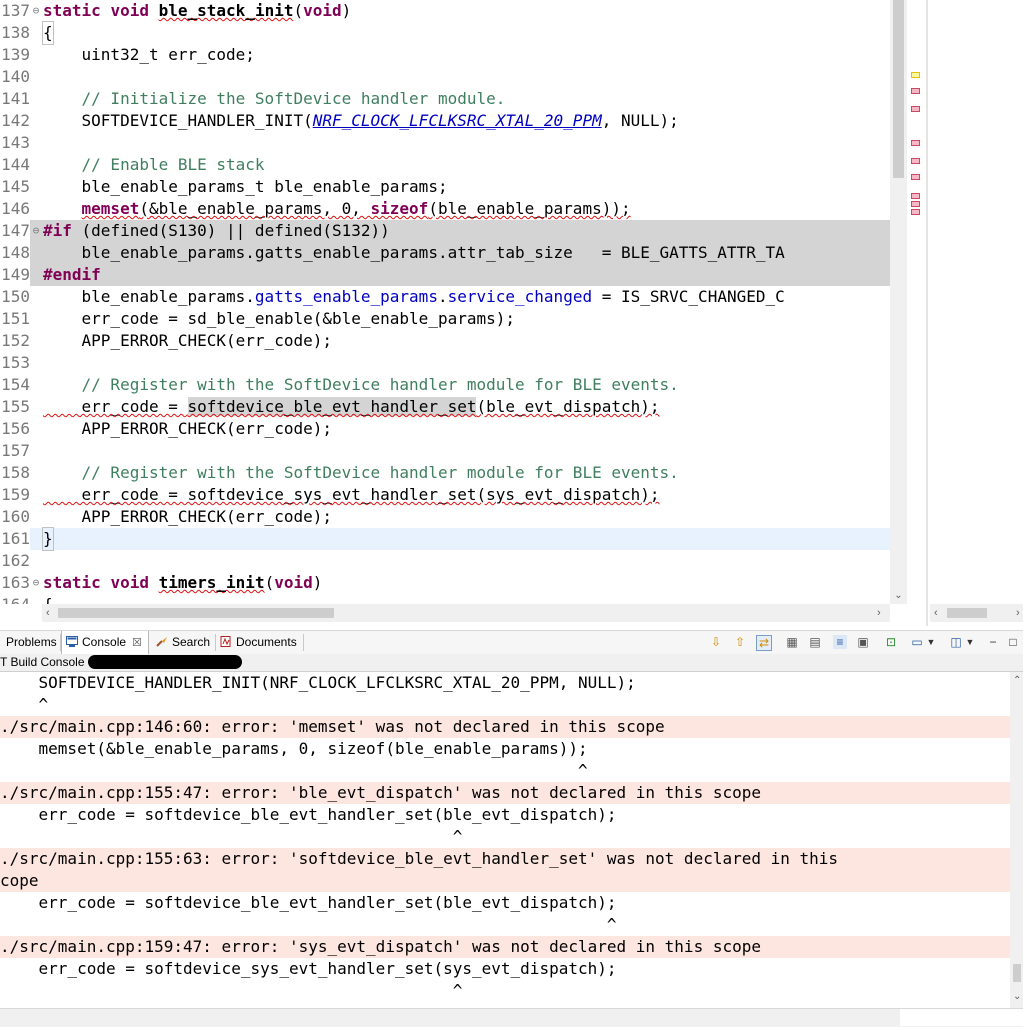 The height and width of the screenshot is (1027, 1023). What do you see at coordinates (15, 517) in the screenshot?
I see `line-number: 160` at bounding box center [15, 517].